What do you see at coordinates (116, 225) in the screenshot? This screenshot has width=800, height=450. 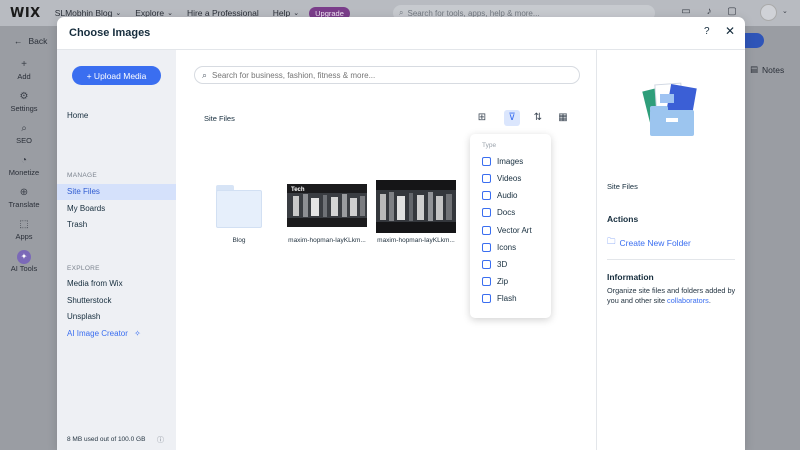 I see `sidebar-item-trash: Trash` at bounding box center [116, 225].